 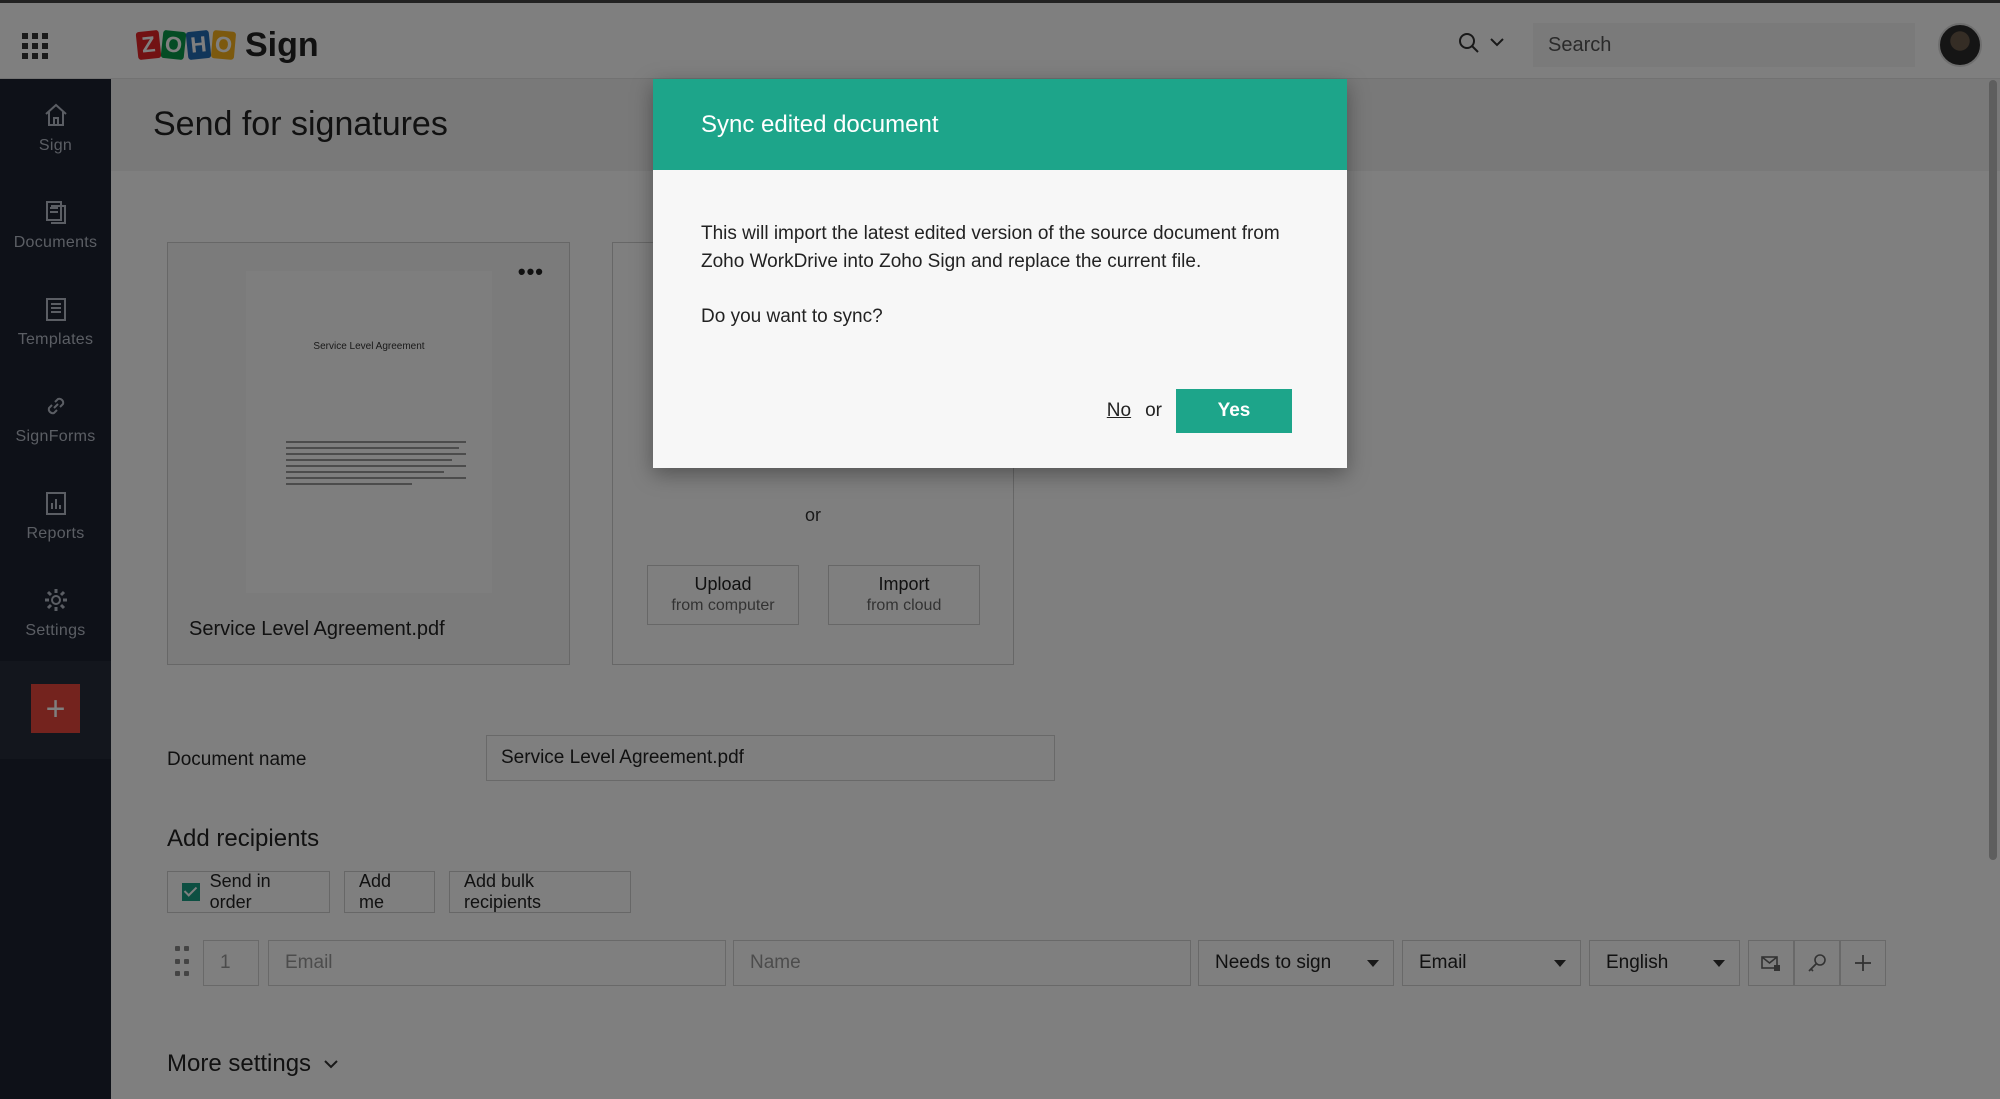 What do you see at coordinates (1234, 411) in the screenshot?
I see `yes-button: Yes` at bounding box center [1234, 411].